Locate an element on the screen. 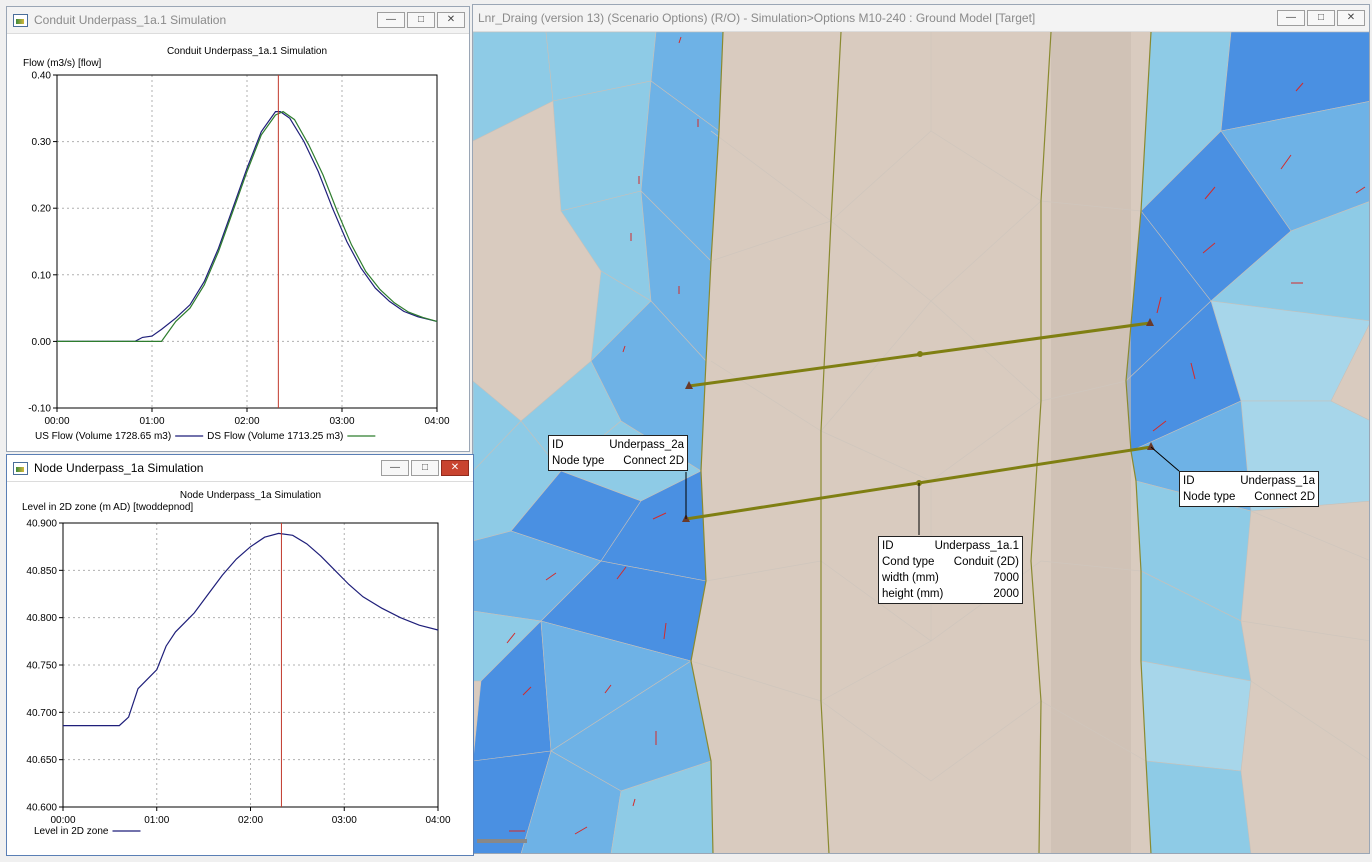 This screenshot has height=862, width=1372. y-tick-label: 0.30 is located at coordinates (42, 142).